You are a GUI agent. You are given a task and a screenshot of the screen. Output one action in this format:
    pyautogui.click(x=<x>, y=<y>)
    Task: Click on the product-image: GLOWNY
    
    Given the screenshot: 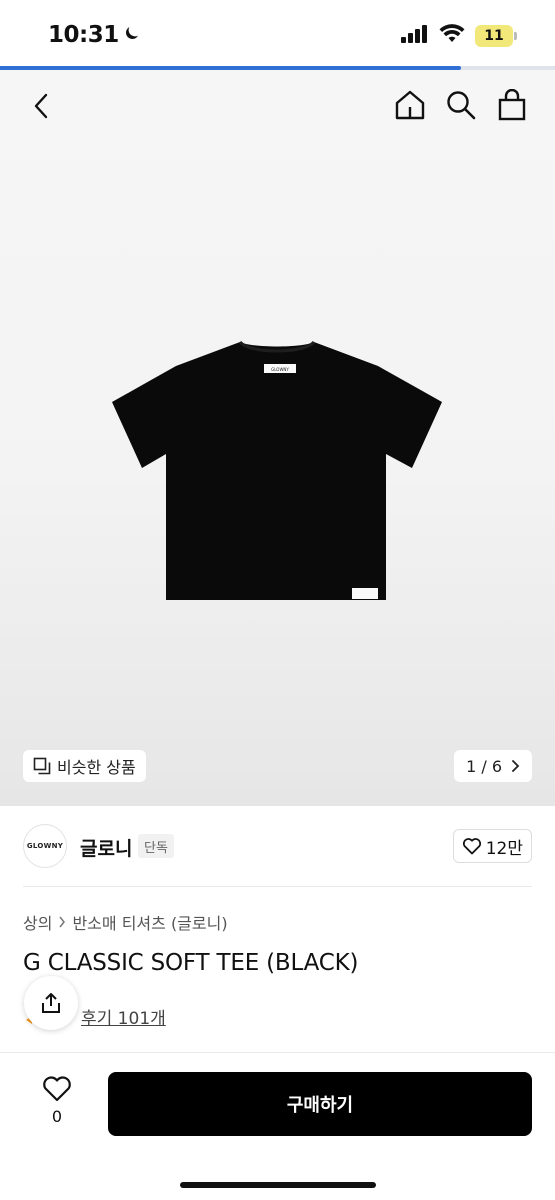 What is the action you would take?
    pyautogui.click(x=277, y=473)
    